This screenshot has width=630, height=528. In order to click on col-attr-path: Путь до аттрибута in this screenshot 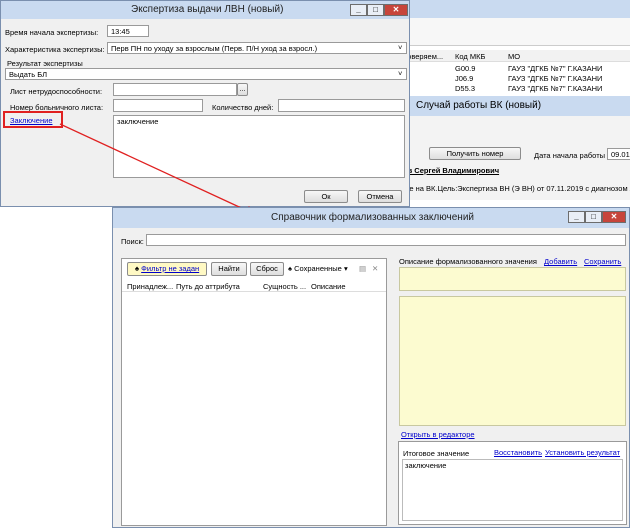, I will do `click(208, 286)`.